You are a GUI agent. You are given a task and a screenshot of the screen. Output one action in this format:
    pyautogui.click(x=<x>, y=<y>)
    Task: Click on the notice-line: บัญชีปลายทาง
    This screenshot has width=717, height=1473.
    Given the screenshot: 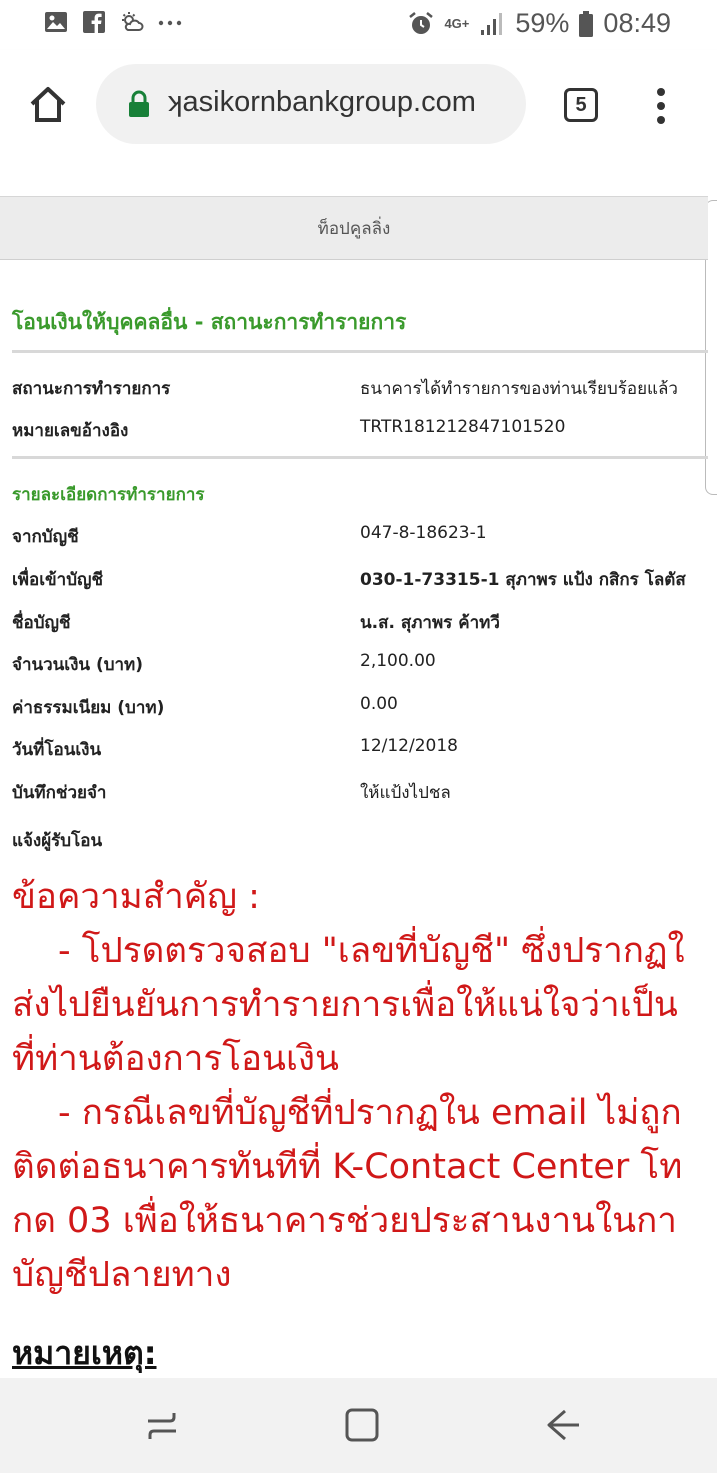 What is the action you would take?
    pyautogui.click(x=122, y=1275)
    